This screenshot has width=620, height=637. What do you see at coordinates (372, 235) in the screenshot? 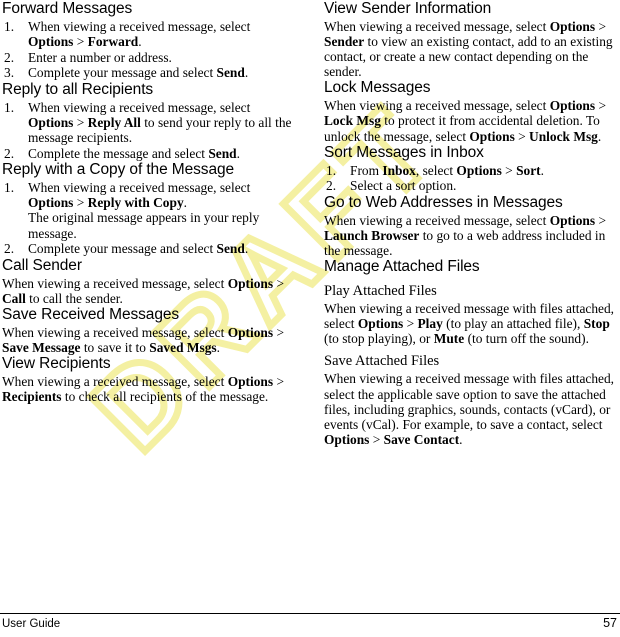
I see `paragraph-bold: Launch Browser` at bounding box center [372, 235].